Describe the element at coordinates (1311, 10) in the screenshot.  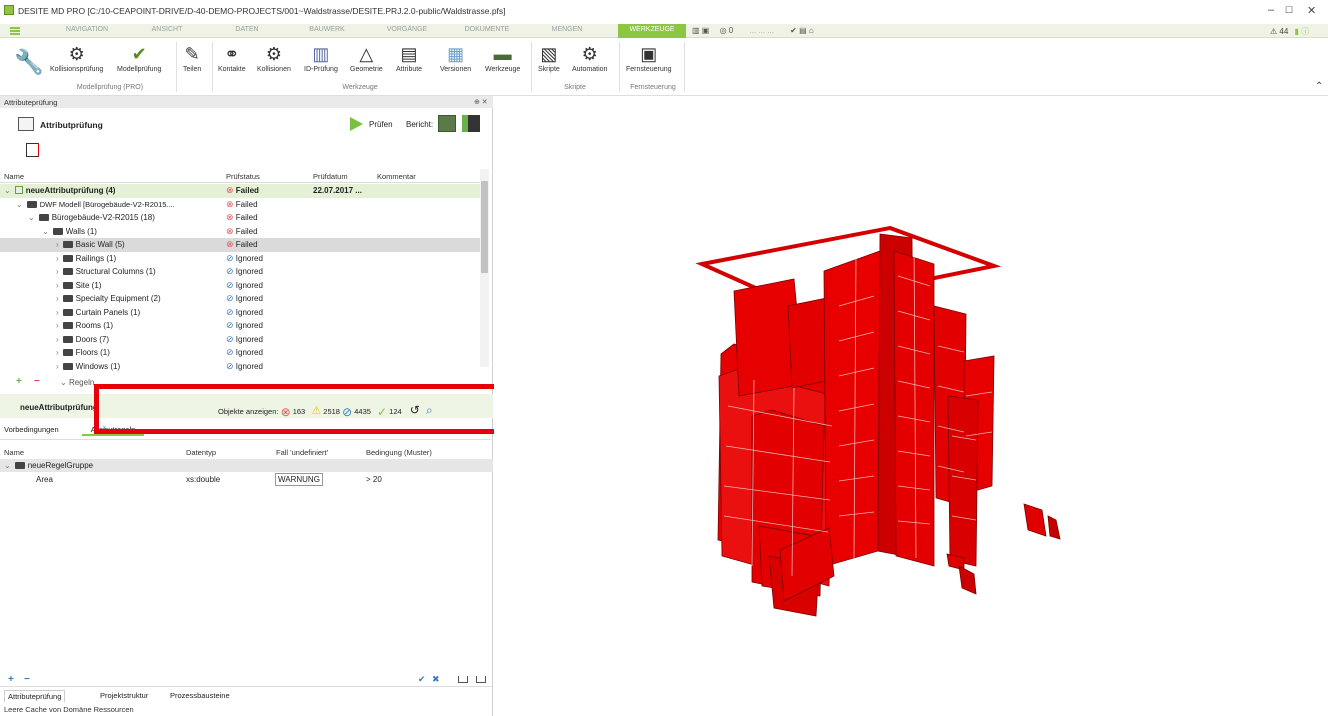
I see `close-button: ✕` at that location.